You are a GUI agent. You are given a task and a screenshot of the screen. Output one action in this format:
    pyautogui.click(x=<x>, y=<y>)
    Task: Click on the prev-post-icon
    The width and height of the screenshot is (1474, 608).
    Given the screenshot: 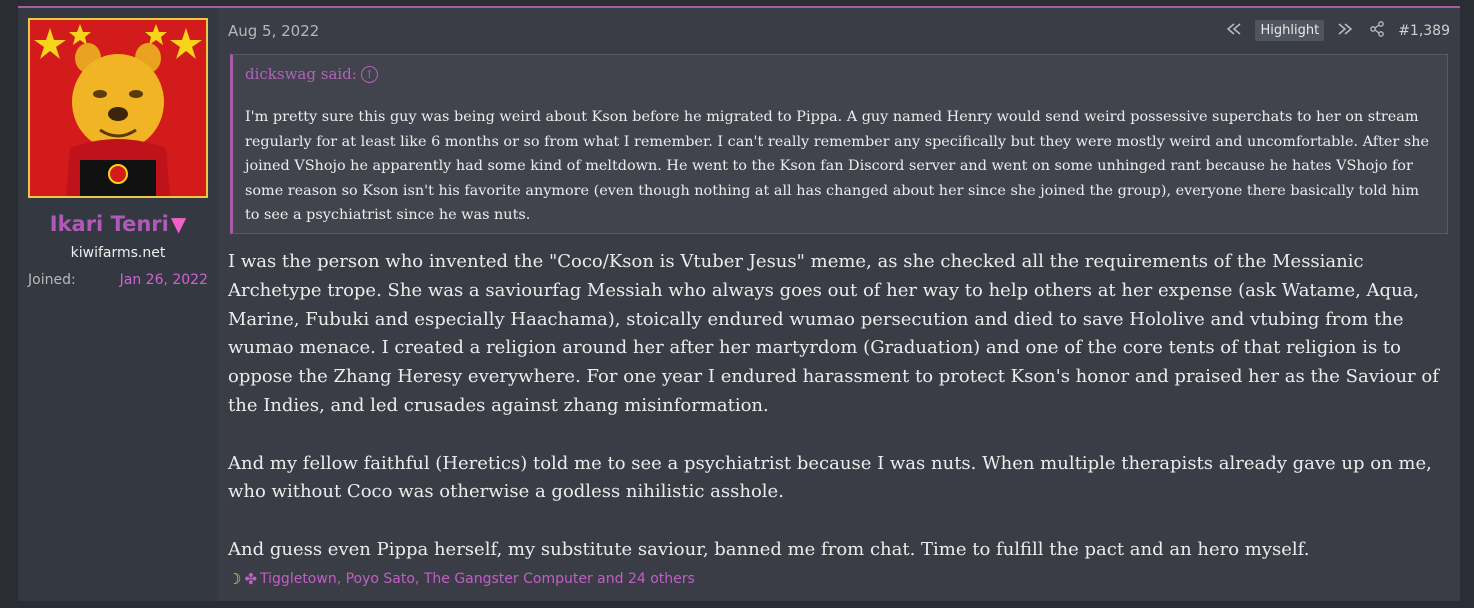 What is the action you would take?
    pyautogui.click(x=1234, y=30)
    